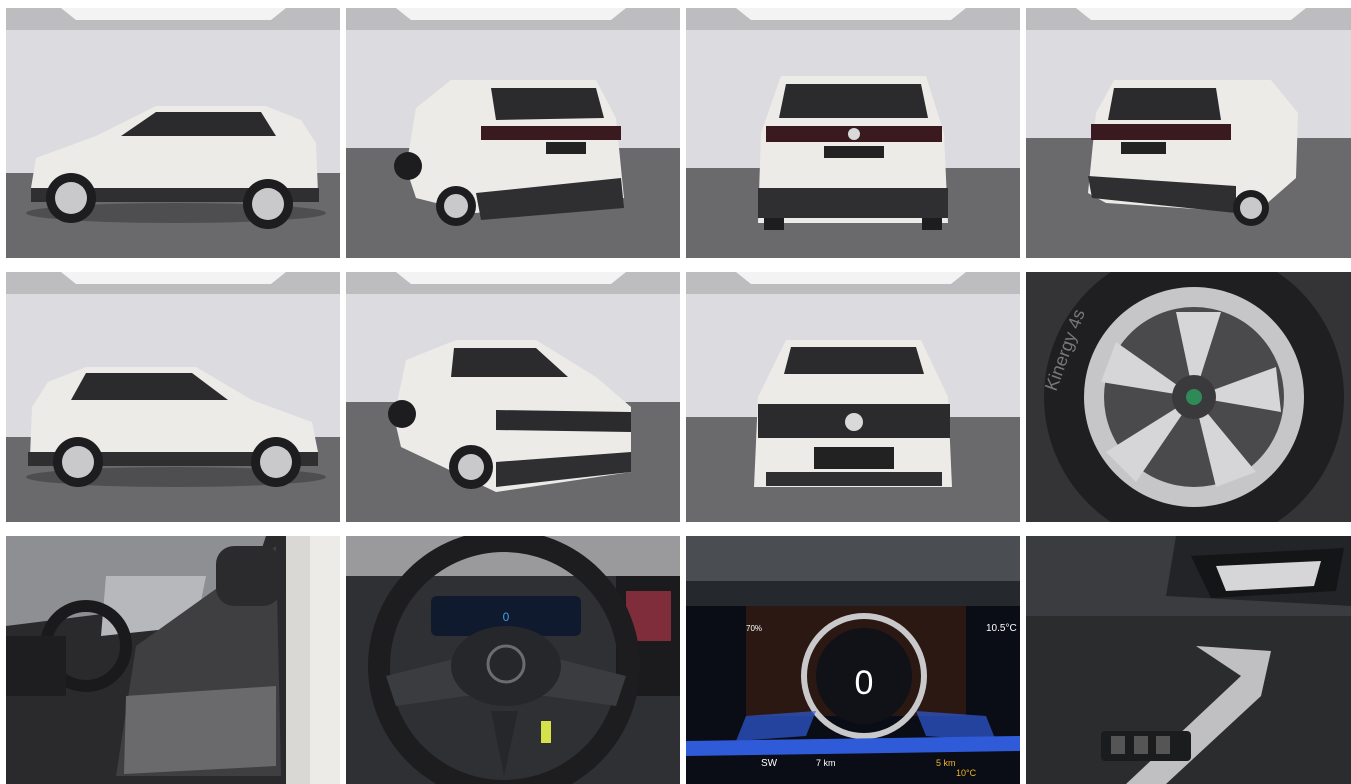 The image size is (1351, 784). I want to click on svg-text: 70%, so click(754, 628).